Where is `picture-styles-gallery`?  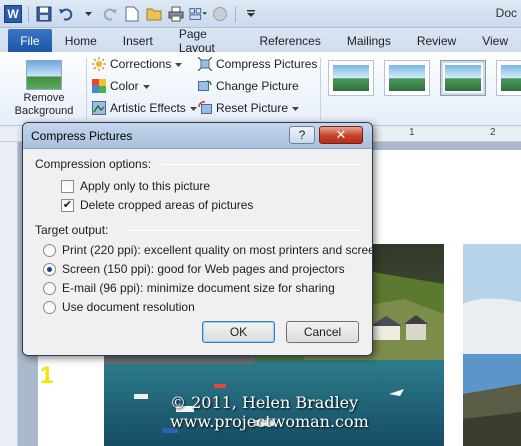
picture-styles-gallery is located at coordinates (424, 78).